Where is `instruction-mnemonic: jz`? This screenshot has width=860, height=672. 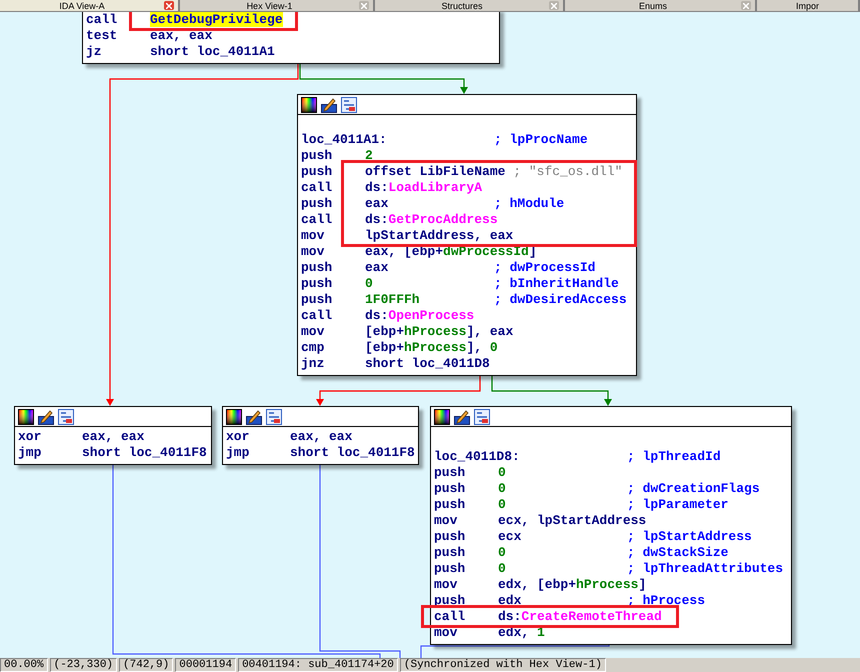
instruction-mnemonic: jz is located at coordinates (94, 52).